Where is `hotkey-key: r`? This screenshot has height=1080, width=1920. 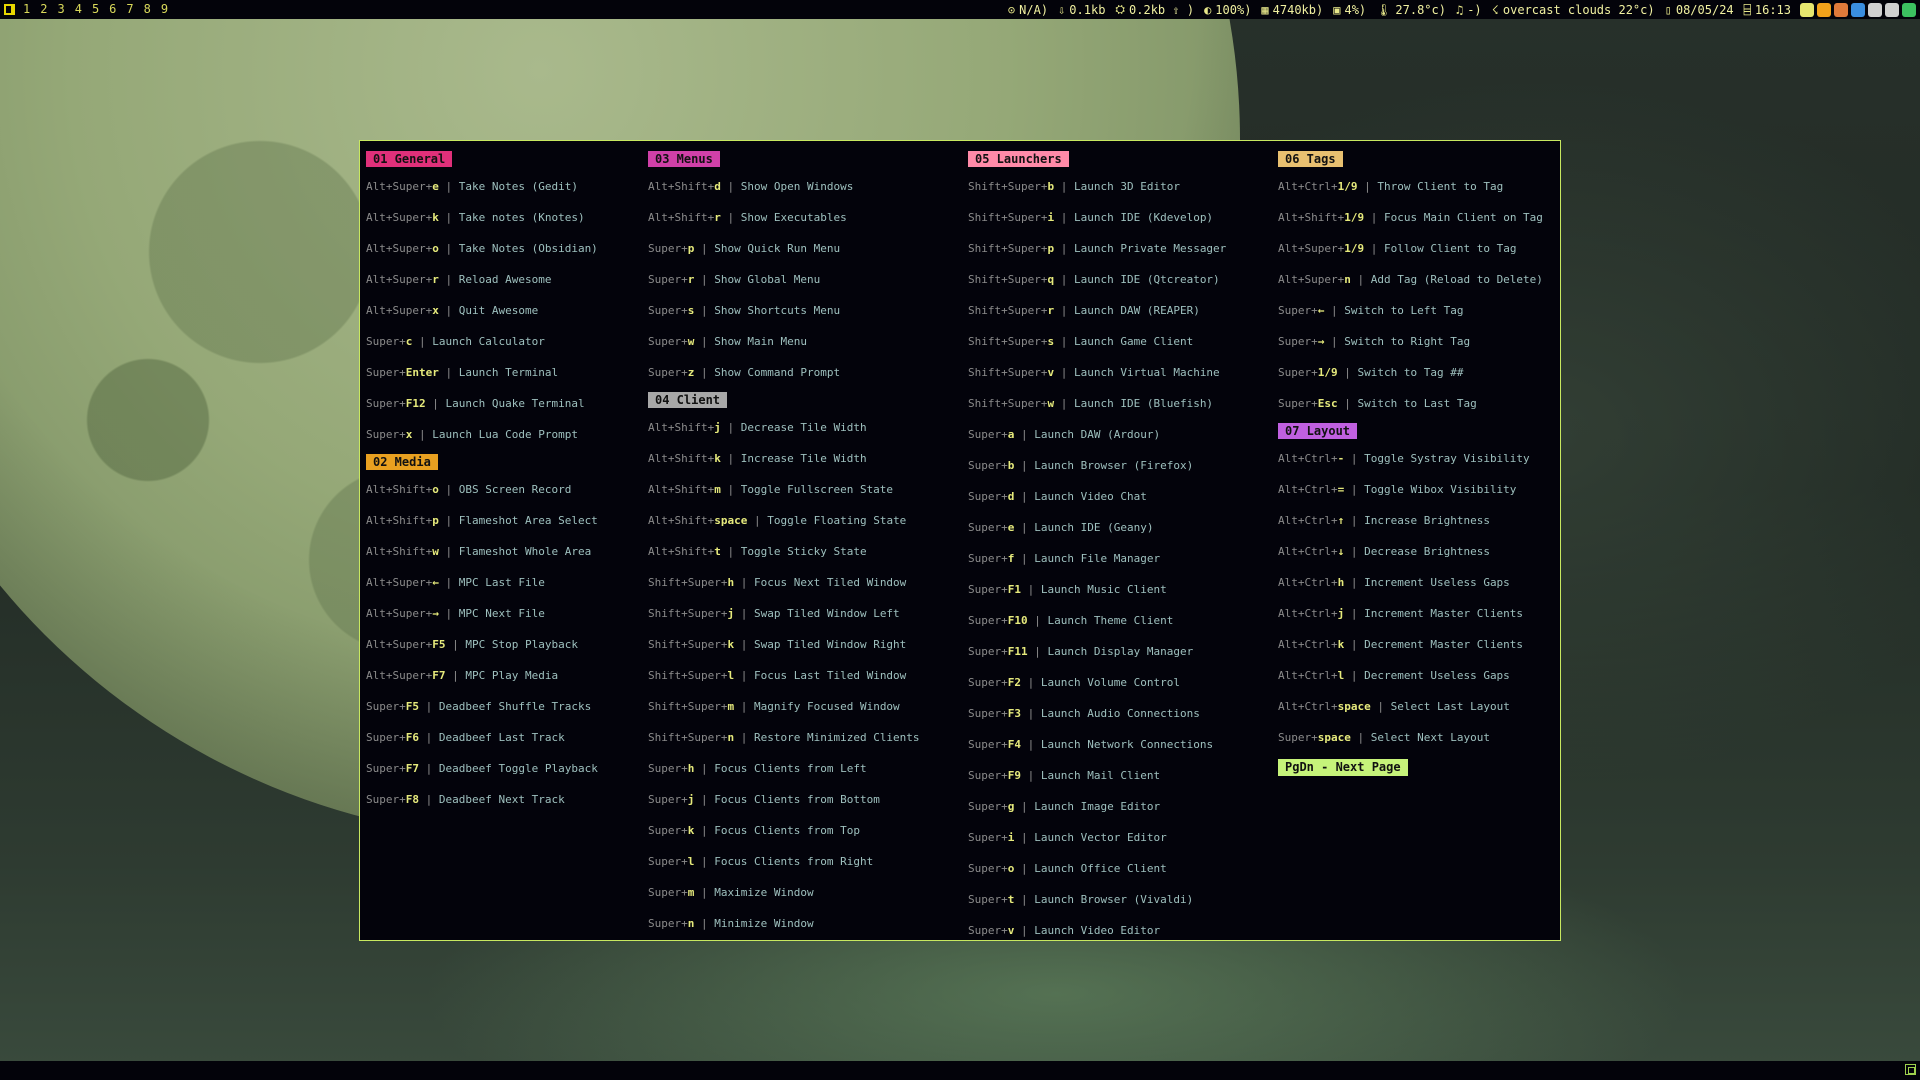
hotkey-key: r is located at coordinates (717, 217).